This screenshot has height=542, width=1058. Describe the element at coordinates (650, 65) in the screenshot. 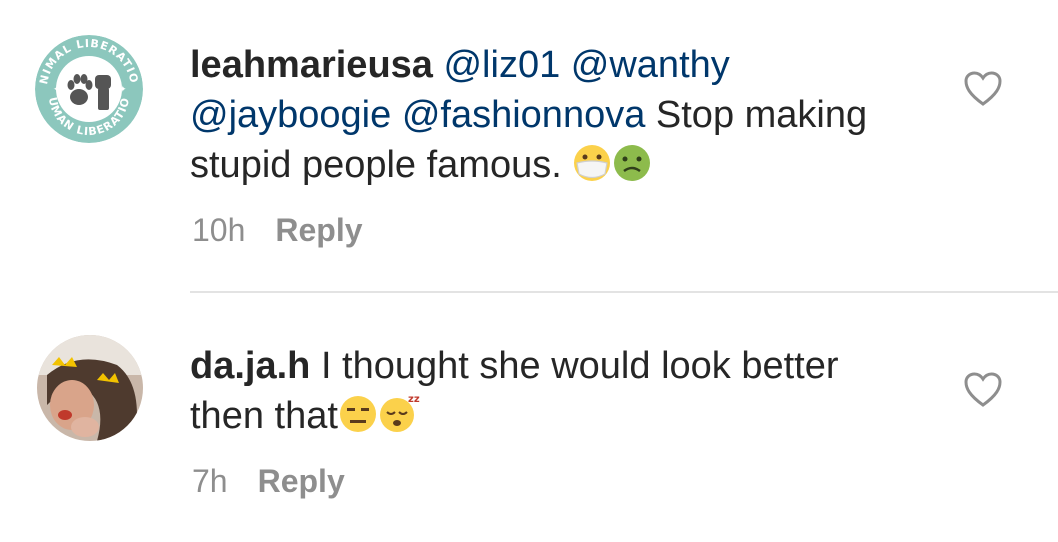

I see `mention-link: @wanthy` at that location.